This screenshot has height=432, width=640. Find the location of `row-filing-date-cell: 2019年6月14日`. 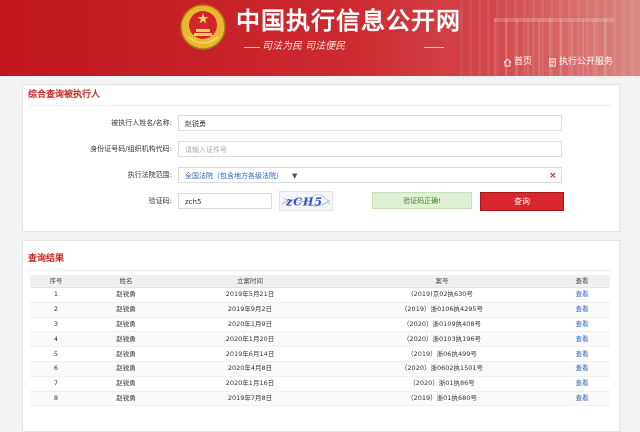

row-filing-date-cell: 2019年6月14日 is located at coordinates (250, 354).